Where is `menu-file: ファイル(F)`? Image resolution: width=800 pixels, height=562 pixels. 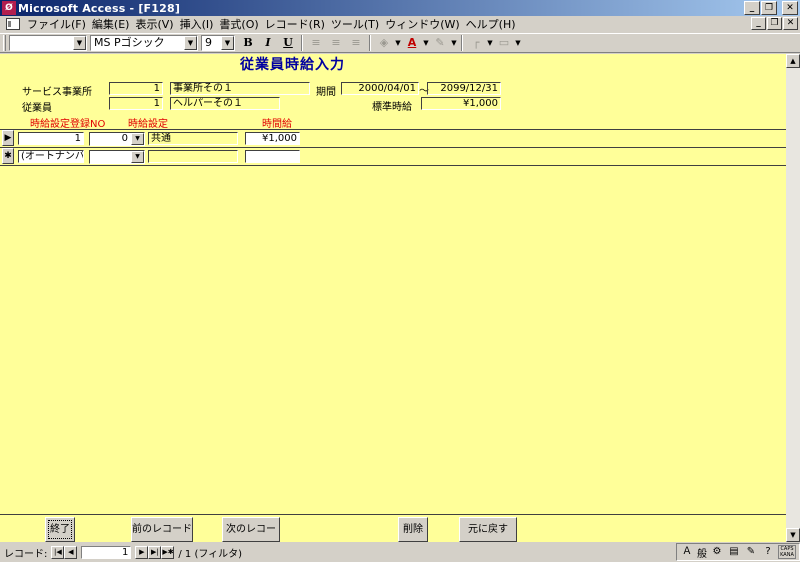
menu-file: ファイル(F) is located at coordinates (56, 24).